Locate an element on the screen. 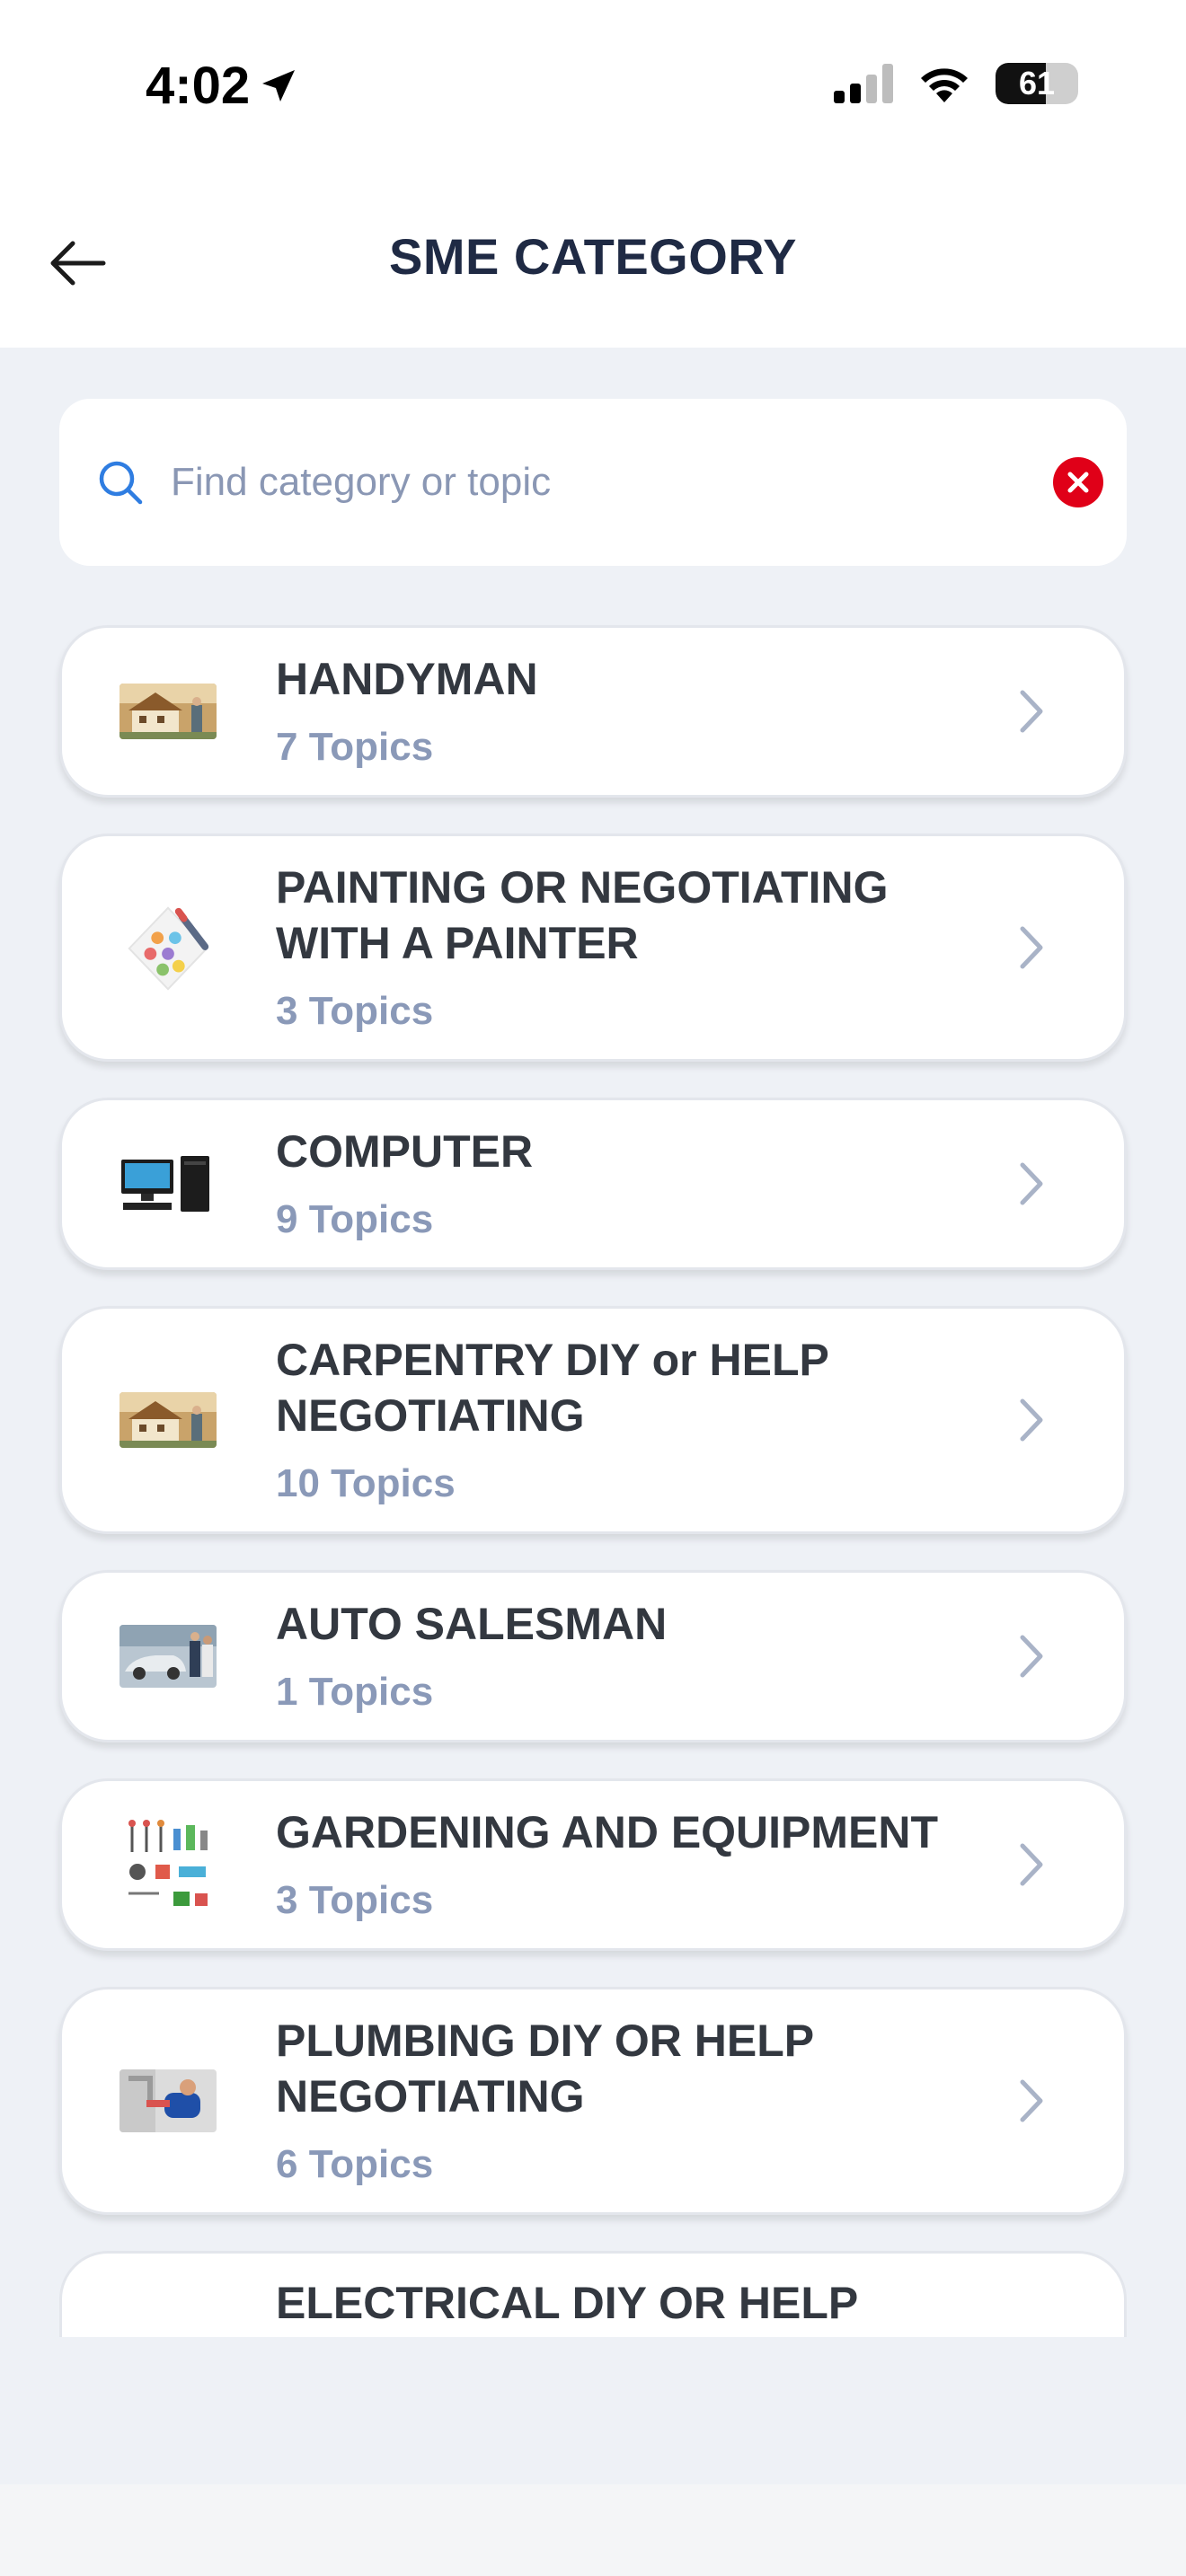 This screenshot has width=1186, height=2576. palette-icon is located at coordinates (168, 947).